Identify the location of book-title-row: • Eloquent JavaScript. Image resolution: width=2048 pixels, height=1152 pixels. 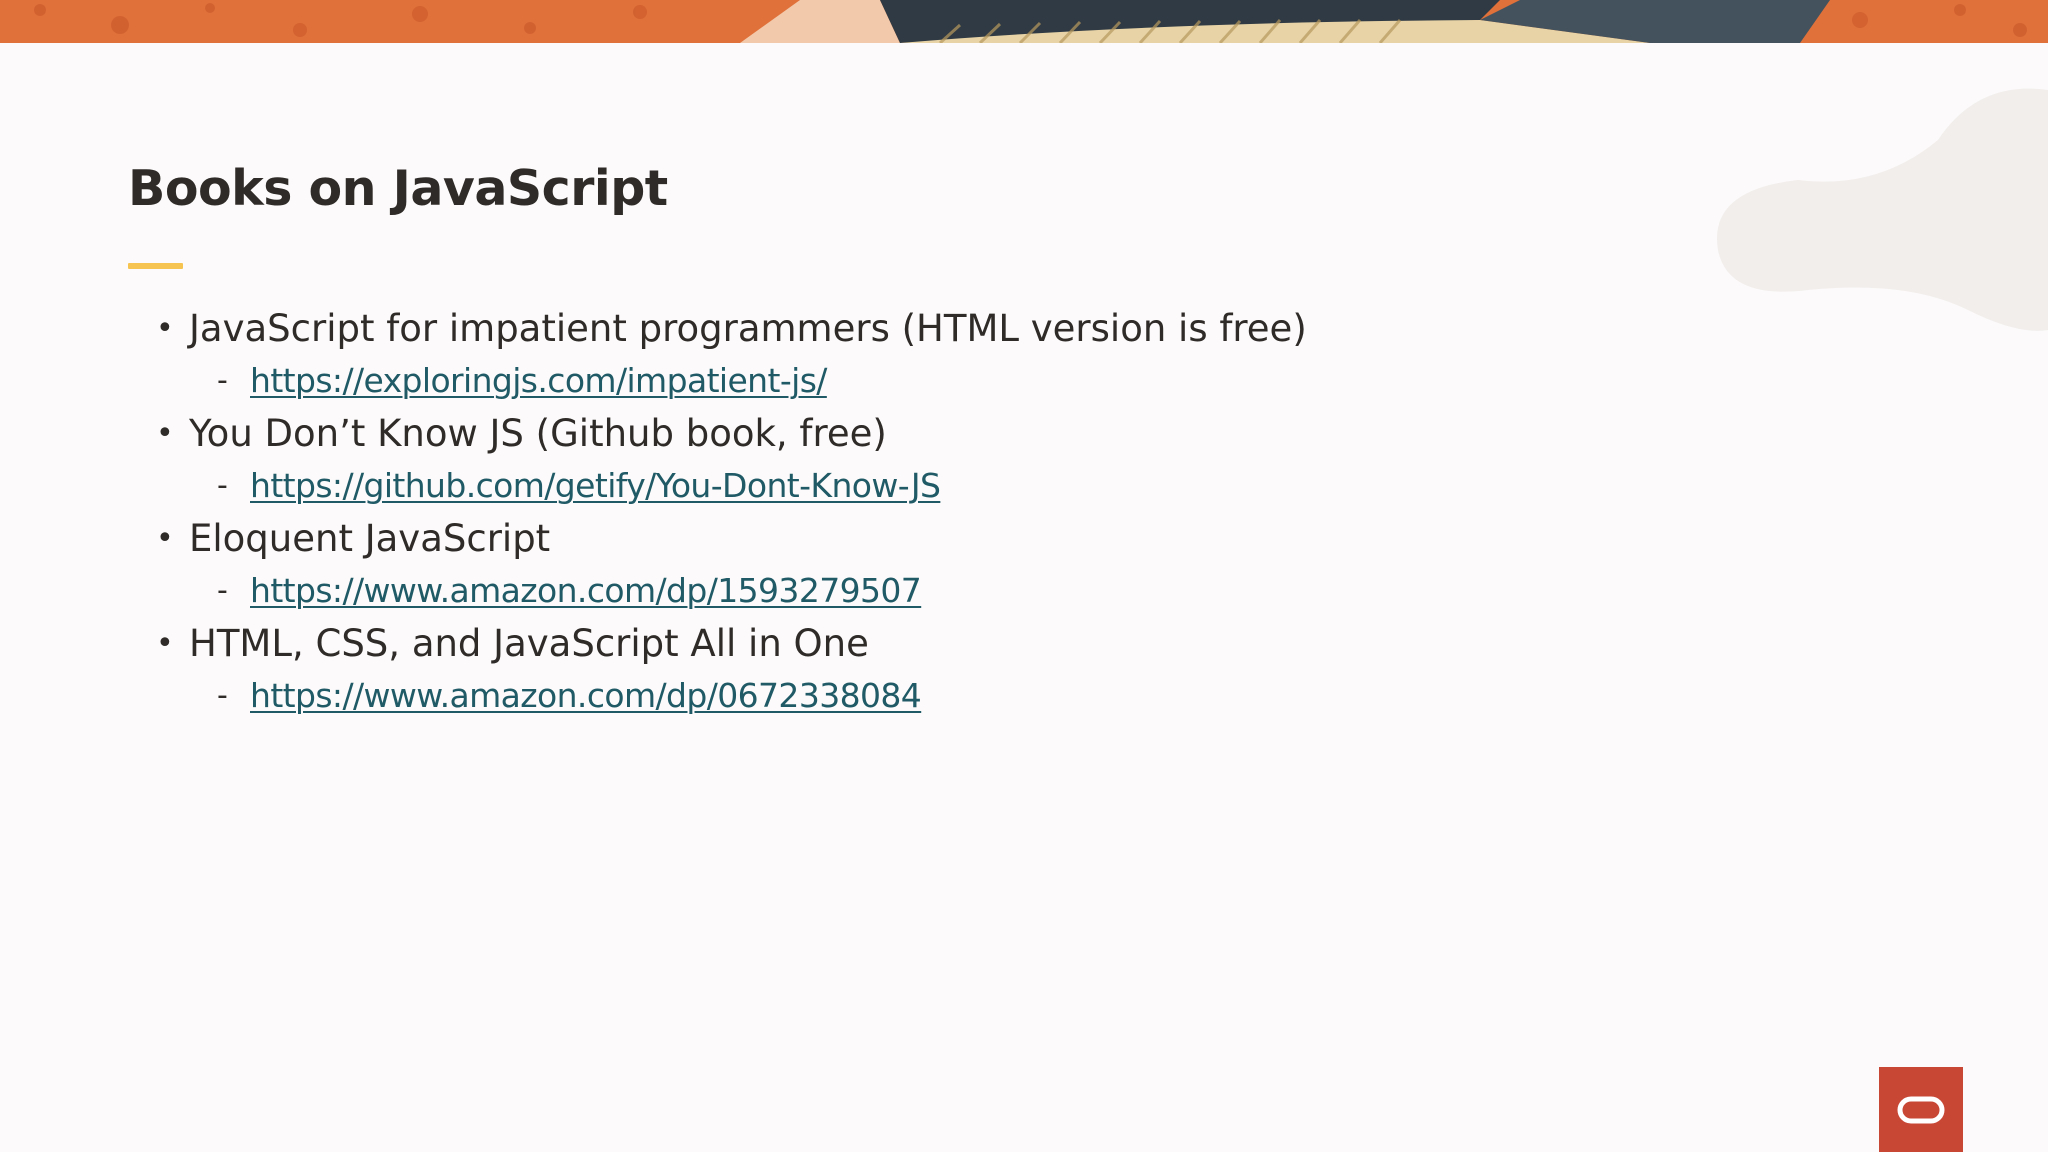
(850, 538).